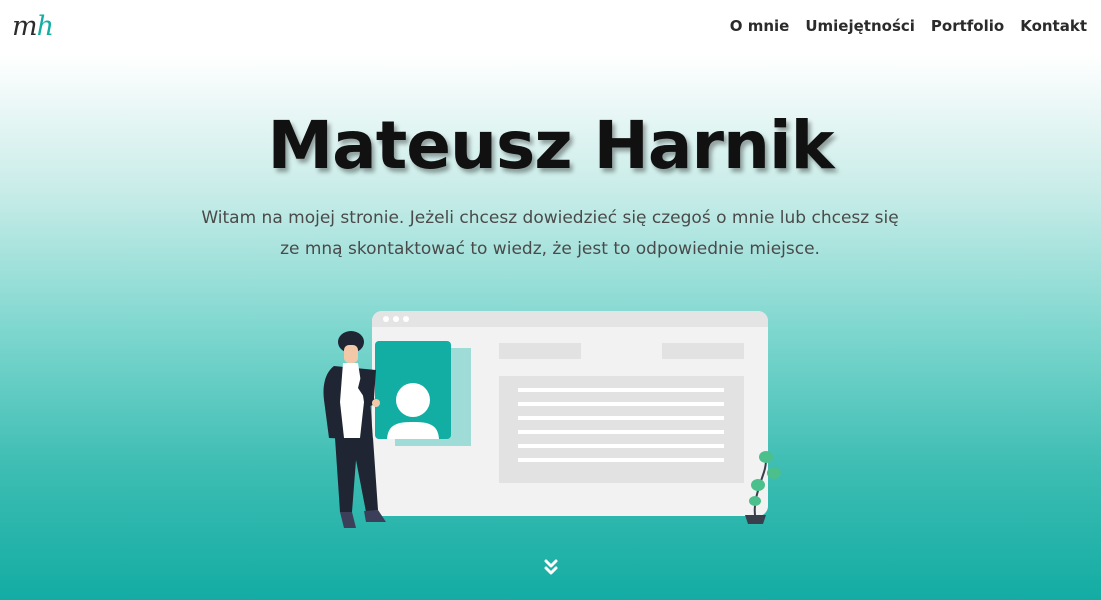  Describe the element at coordinates (550, 145) in the screenshot. I see `hero-title: Mateusz Harnik` at that location.